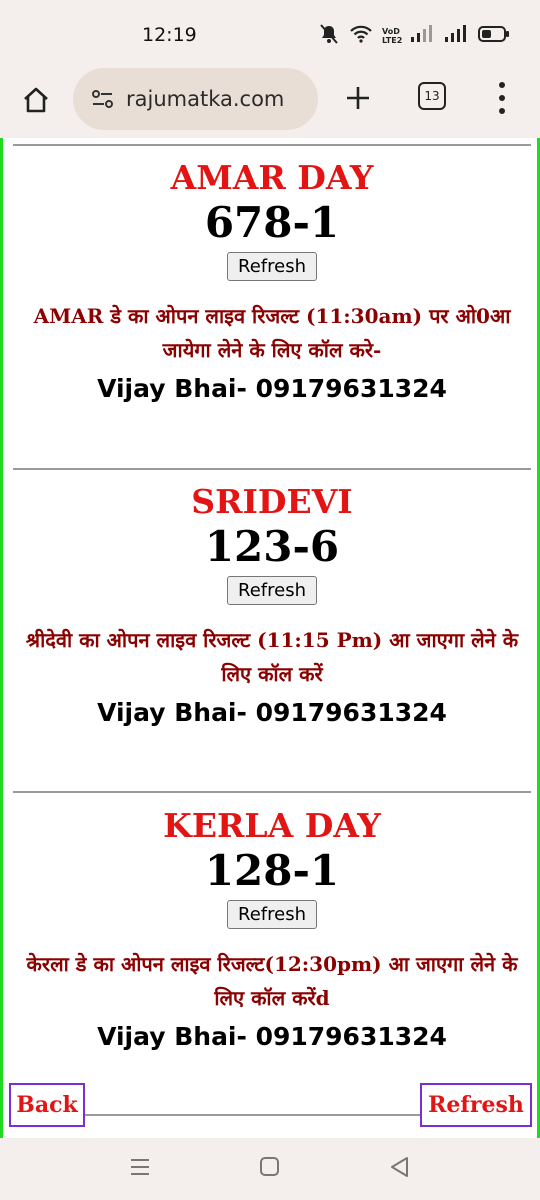 The width and height of the screenshot is (540, 1200). I want to click on triangle-back-icon, so click(399, 1167).